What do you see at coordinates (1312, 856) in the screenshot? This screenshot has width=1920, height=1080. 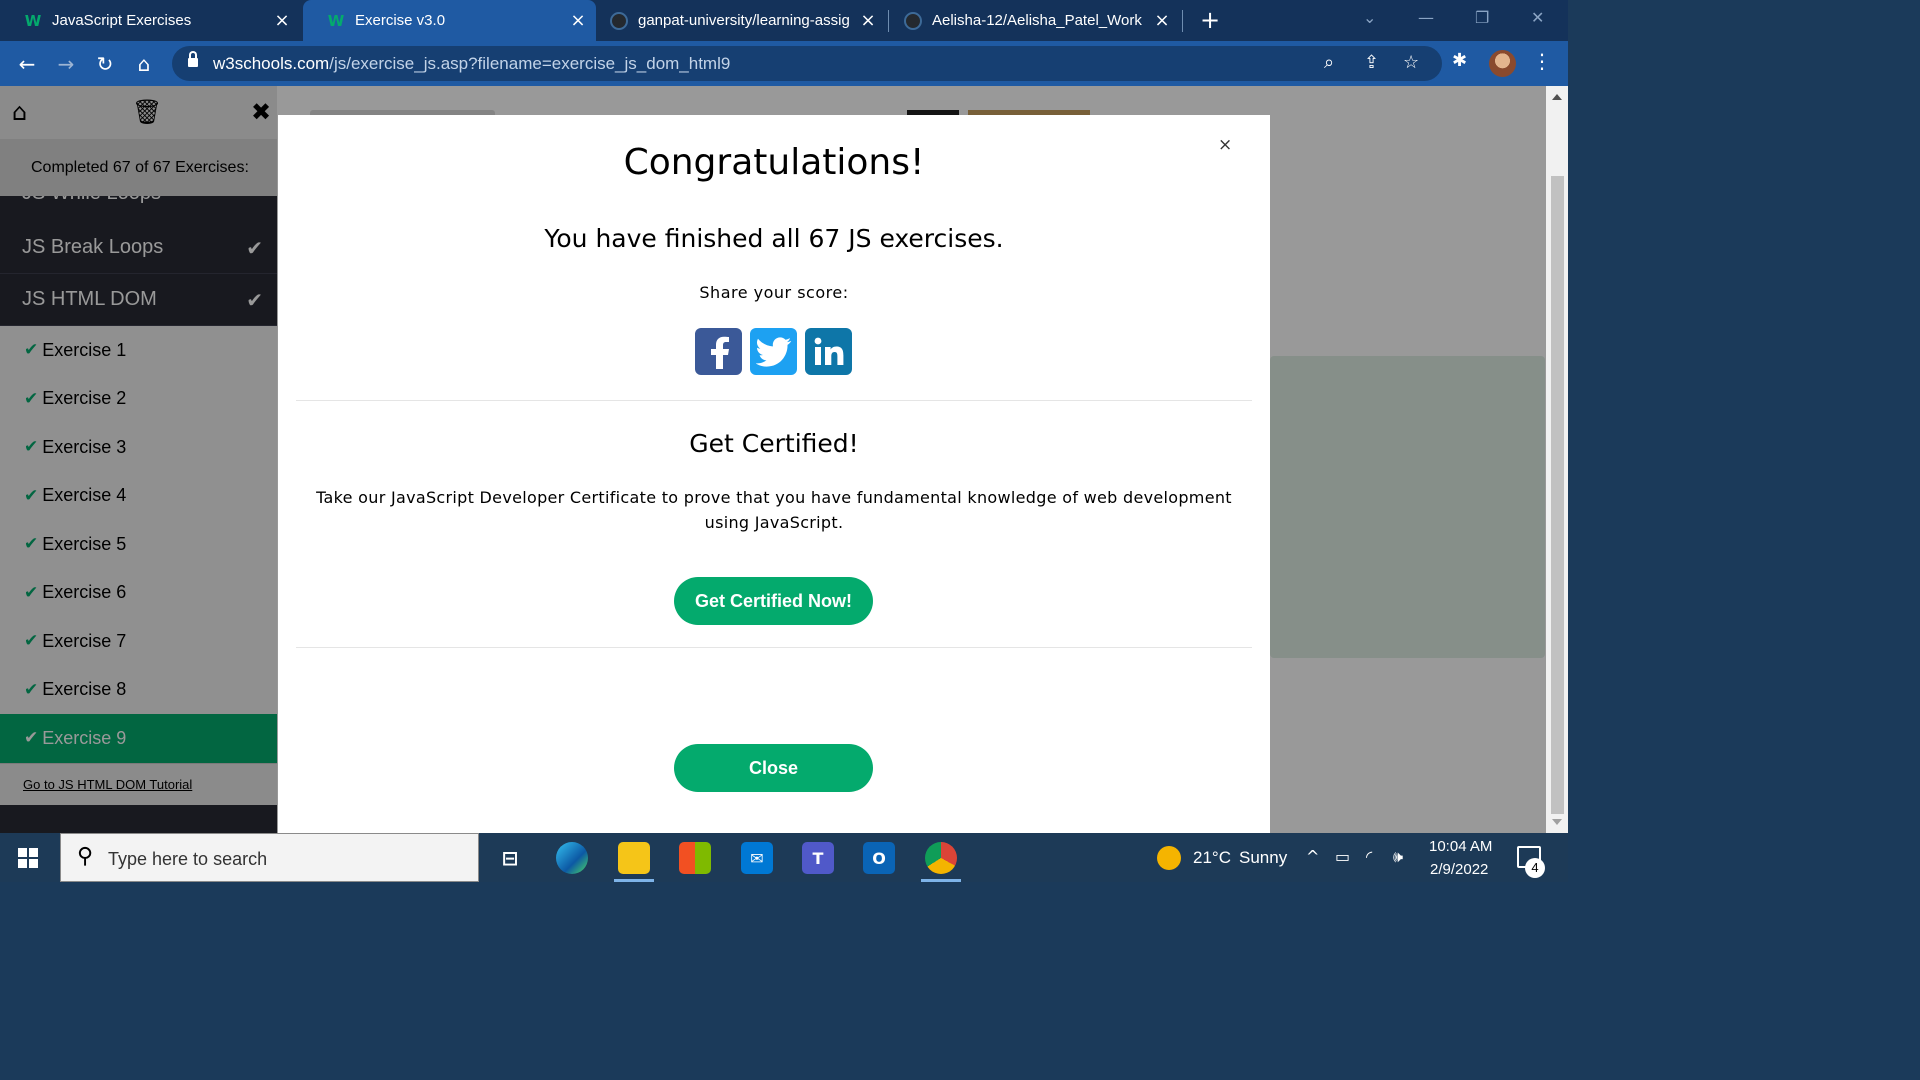 I see `chevron-up-icon: ^` at bounding box center [1312, 856].